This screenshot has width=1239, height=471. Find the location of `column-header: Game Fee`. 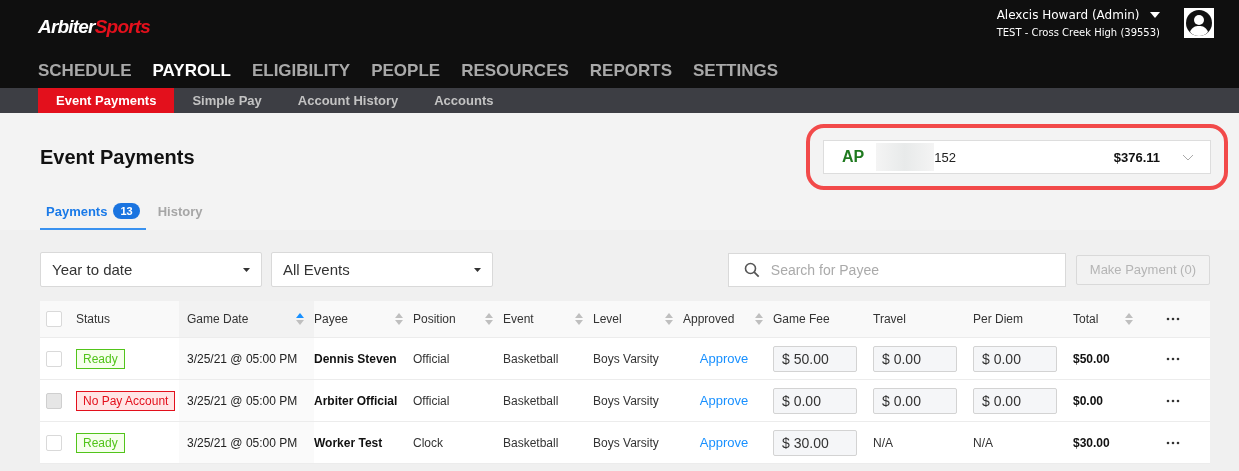

column-header: Game Fee is located at coordinates (801, 319).